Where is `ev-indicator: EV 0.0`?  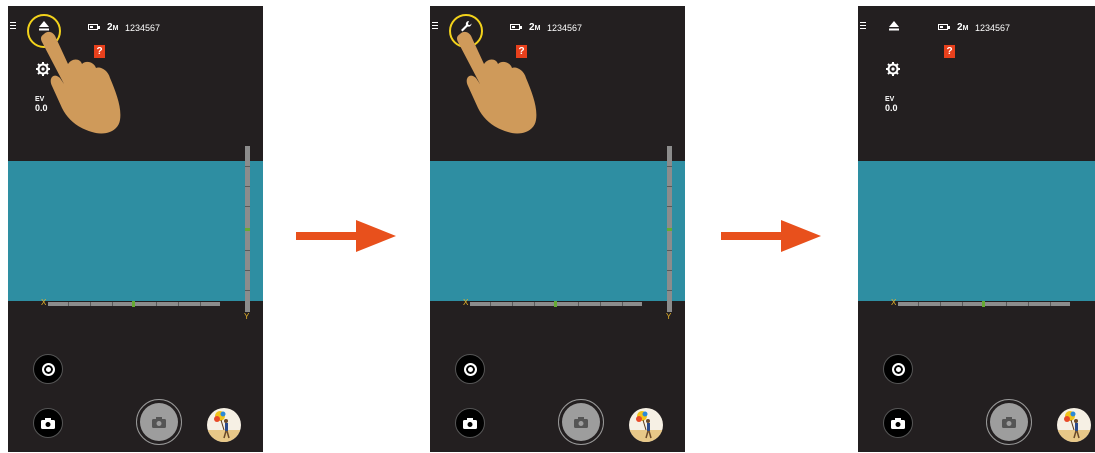
ev-indicator: EV 0.0 is located at coordinates (891, 104).